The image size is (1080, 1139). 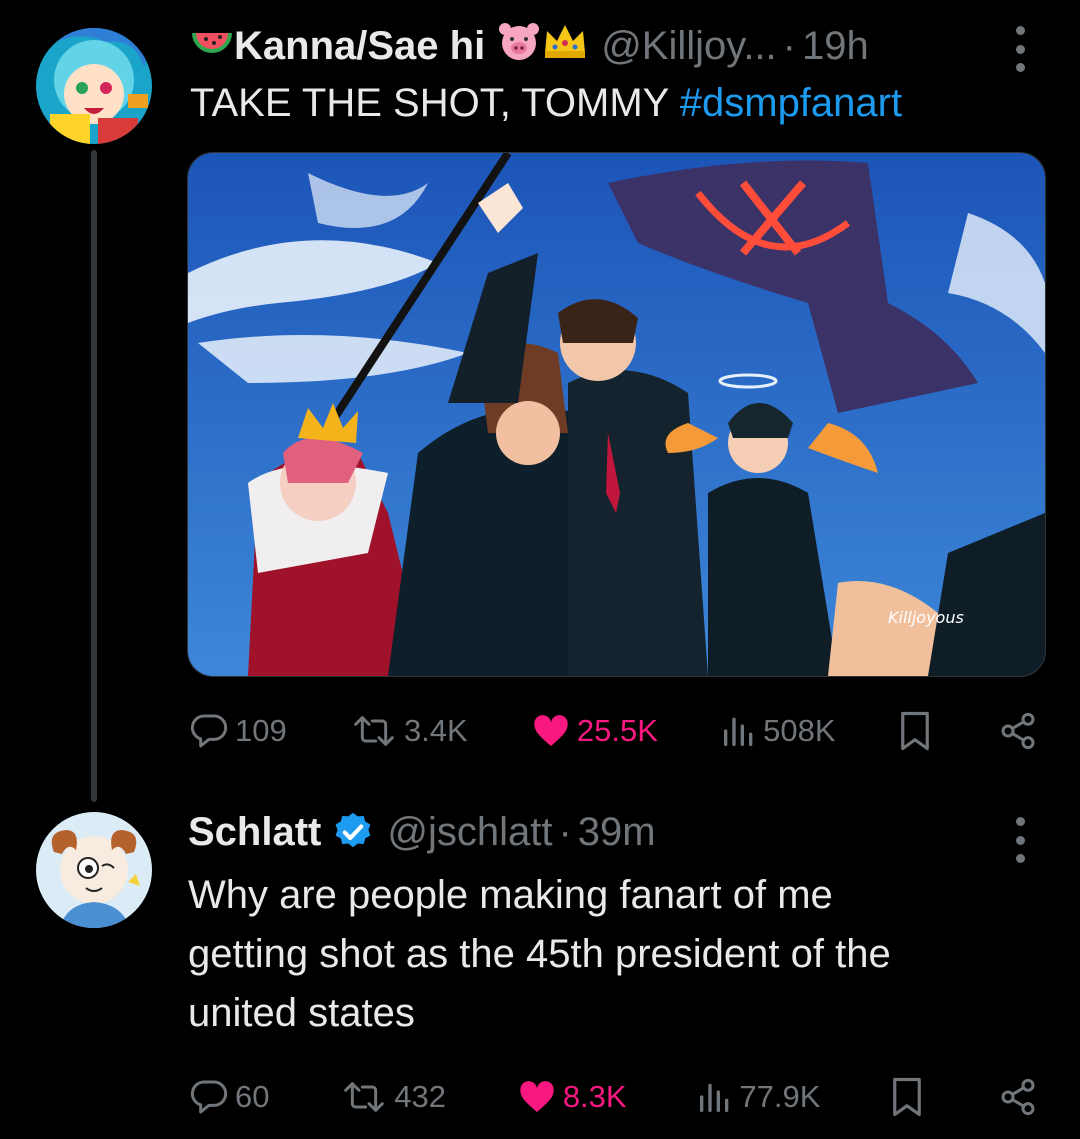 What do you see at coordinates (301, 1013) in the screenshot?
I see `tweet-line-3: united states` at bounding box center [301, 1013].